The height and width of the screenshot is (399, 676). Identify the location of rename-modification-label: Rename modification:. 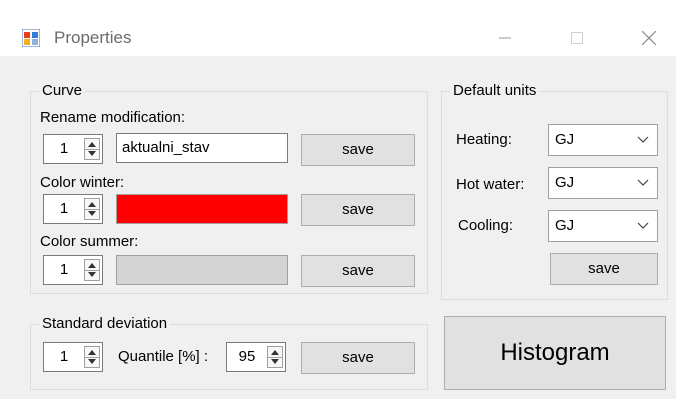
(113, 117).